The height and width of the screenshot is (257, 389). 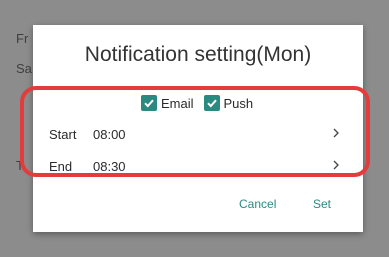 I want to click on set-button: Set, so click(x=322, y=204).